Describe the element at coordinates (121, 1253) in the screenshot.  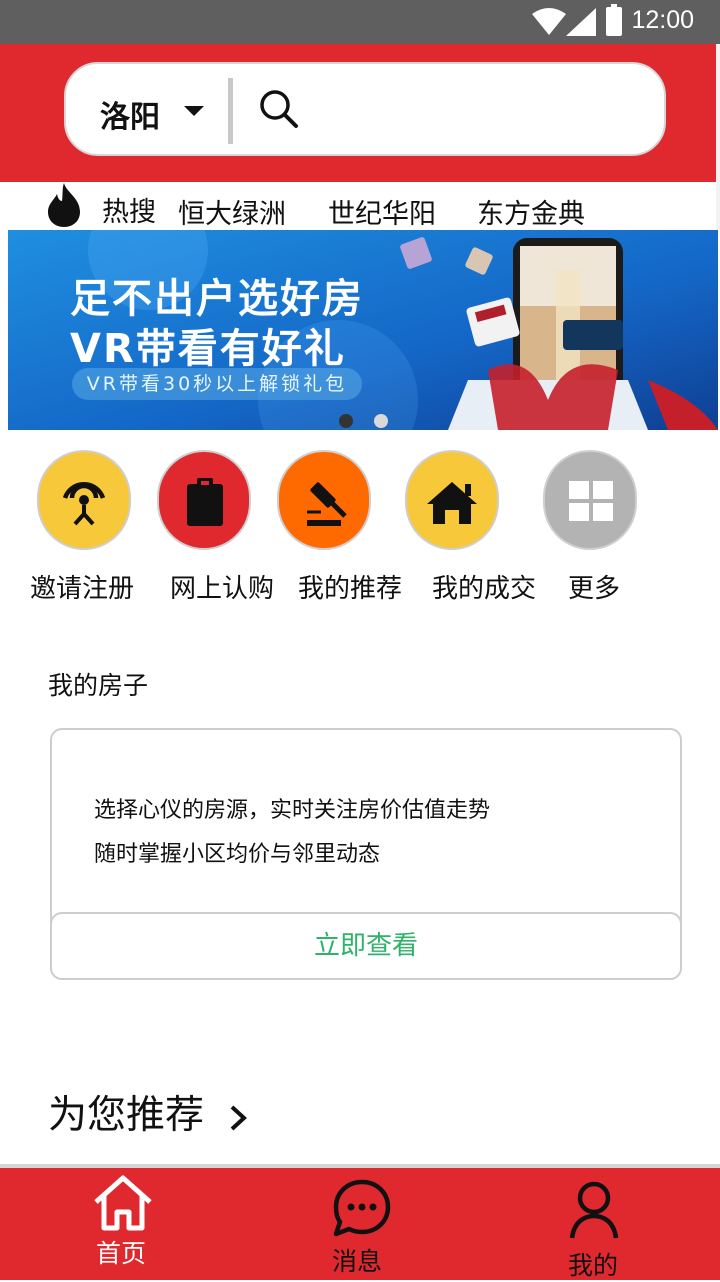
I see `tab-label: 首页` at that location.